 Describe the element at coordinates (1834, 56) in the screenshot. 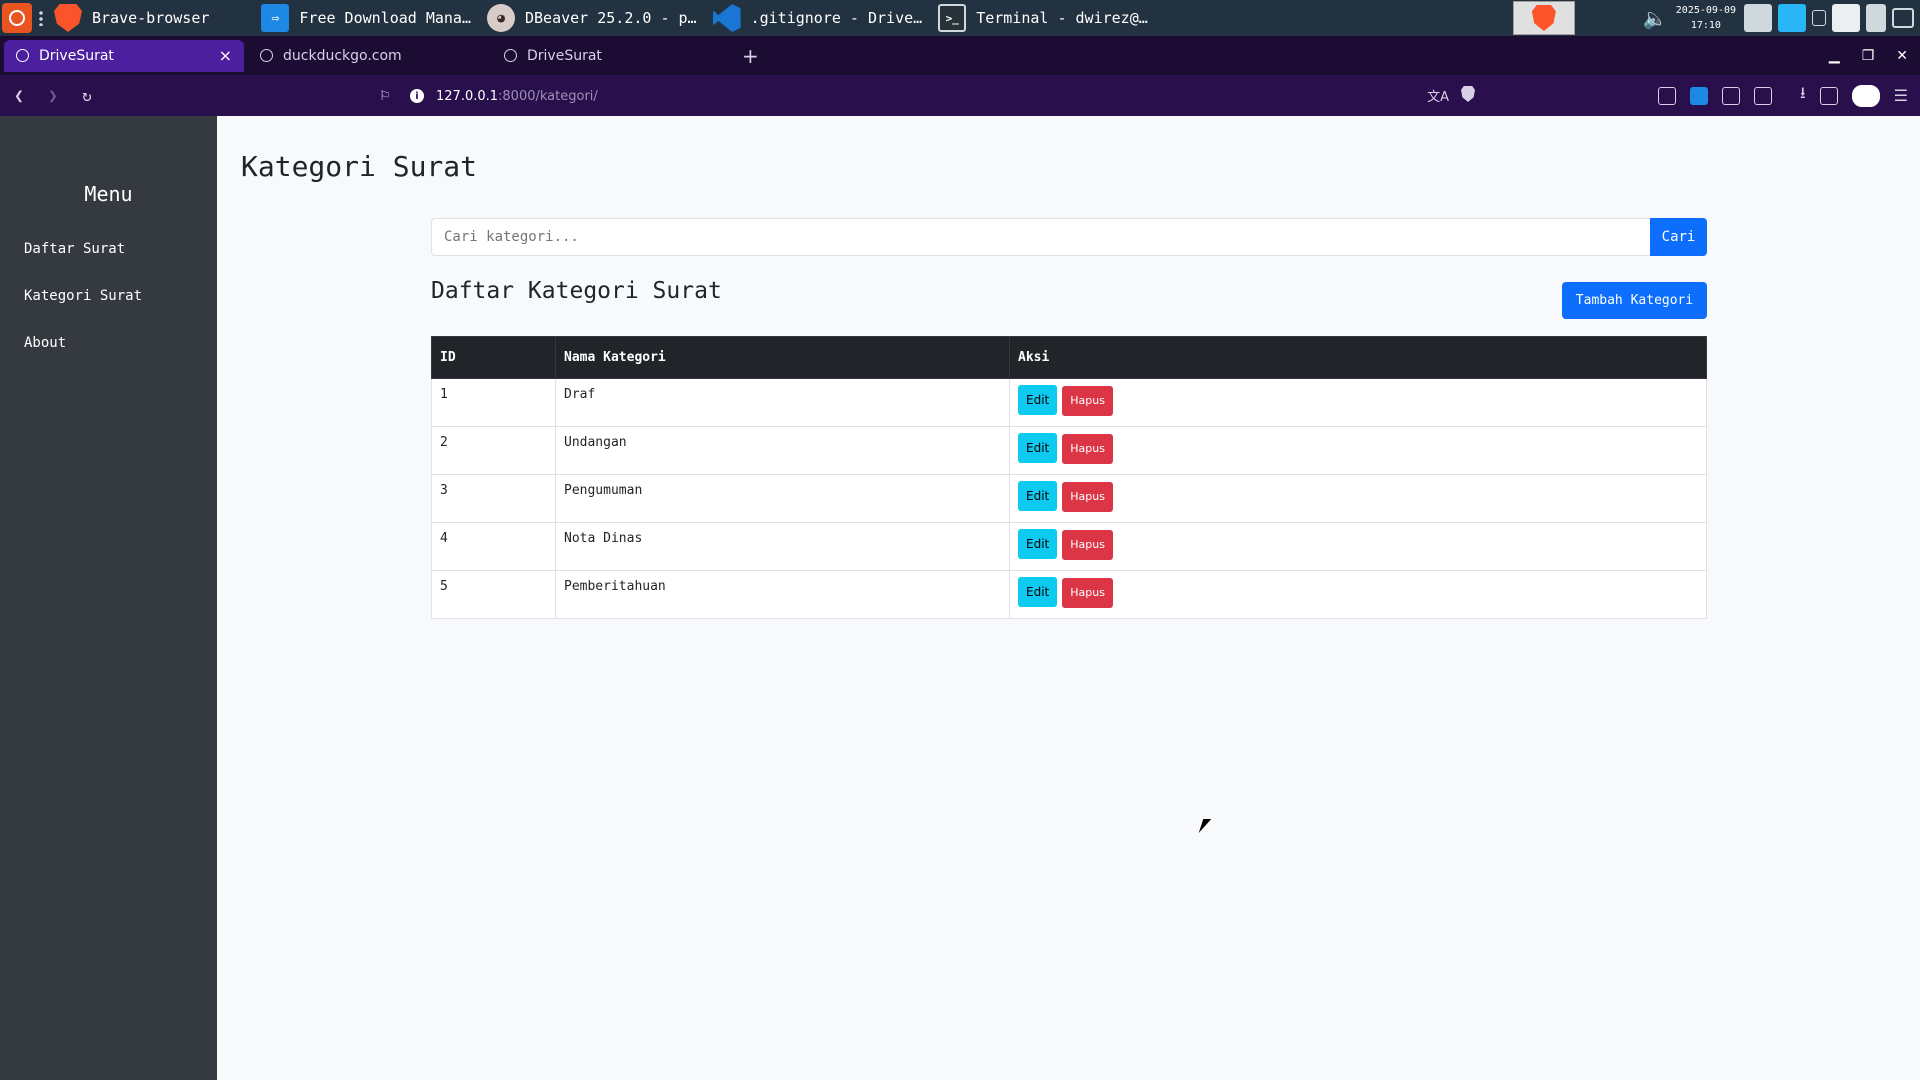

I see `minimize-icon: ▁` at that location.